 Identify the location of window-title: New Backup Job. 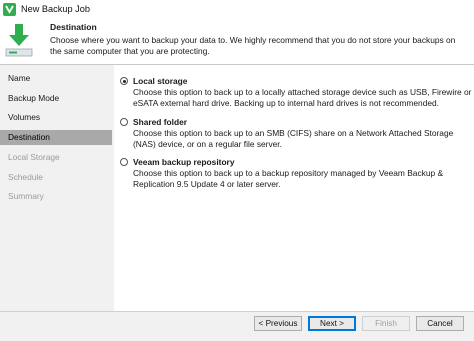
(55, 9).